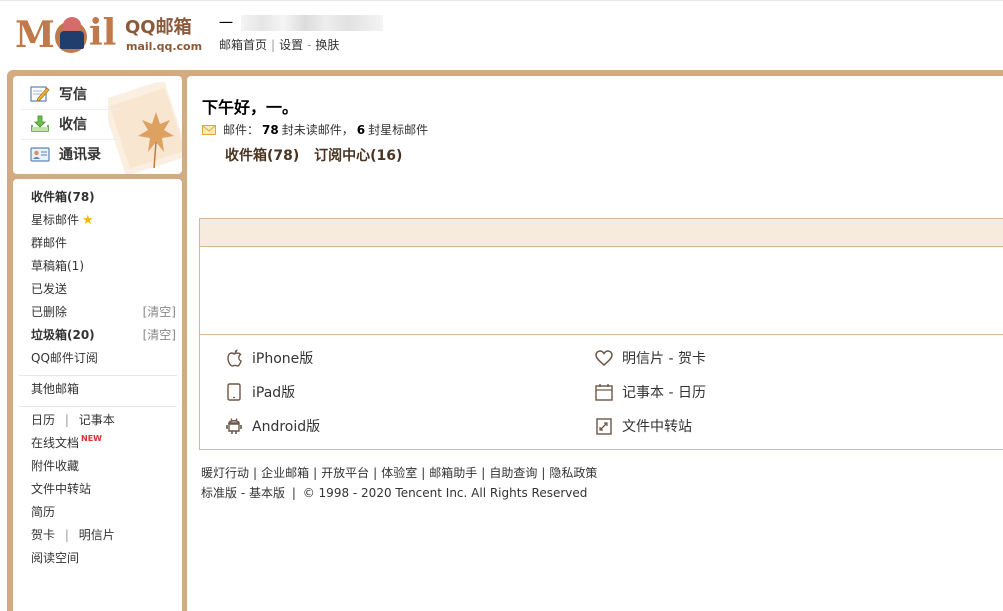 The height and width of the screenshot is (611, 1003). What do you see at coordinates (315, 129) in the screenshot?
I see `mail-summary: 邮件： 78 封未读邮件， 6 封星标邮件` at bounding box center [315, 129].